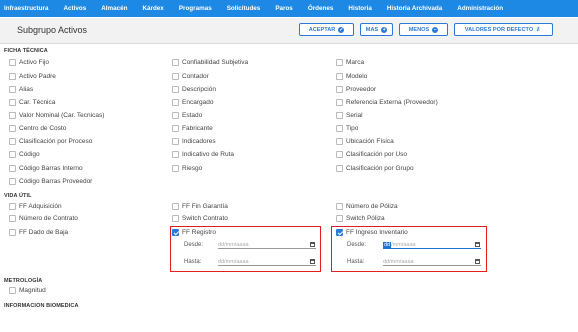 The width and height of the screenshot is (578, 332). Describe the element at coordinates (365, 141) in the screenshot. I see `checkbox-ubicacion-fisica: Ubicación Física` at that location.